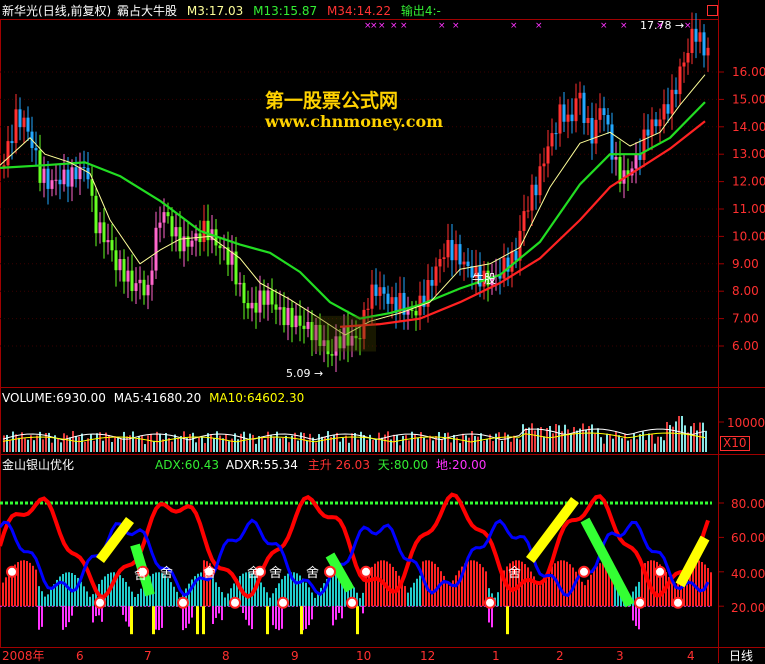 The height and width of the screenshot is (664, 765). What do you see at coordinates (23, 656) in the screenshot?
I see `x-label: 2008年` at bounding box center [23, 656].